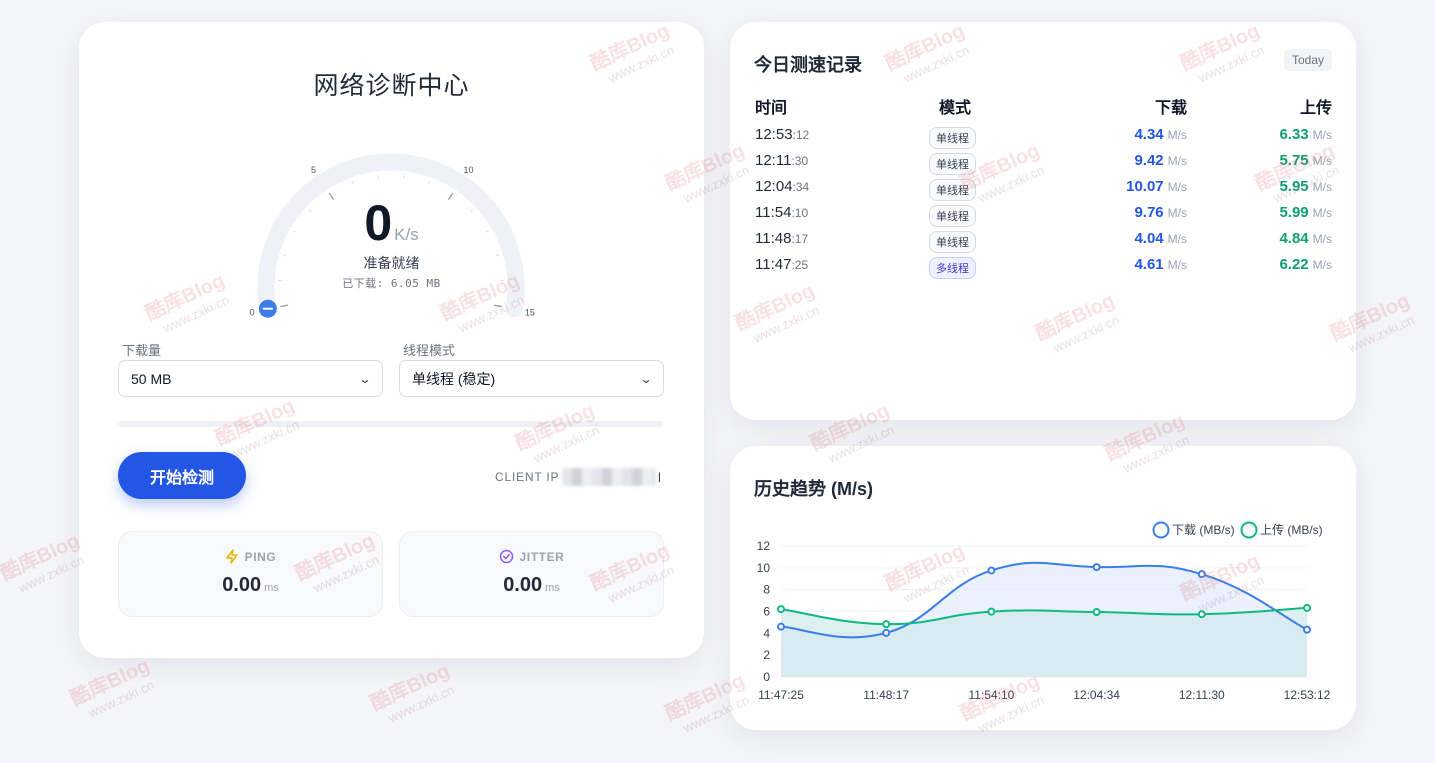  Describe the element at coordinates (250, 574) in the screenshot. I see `ping-card: PING 0.00 ms` at that location.